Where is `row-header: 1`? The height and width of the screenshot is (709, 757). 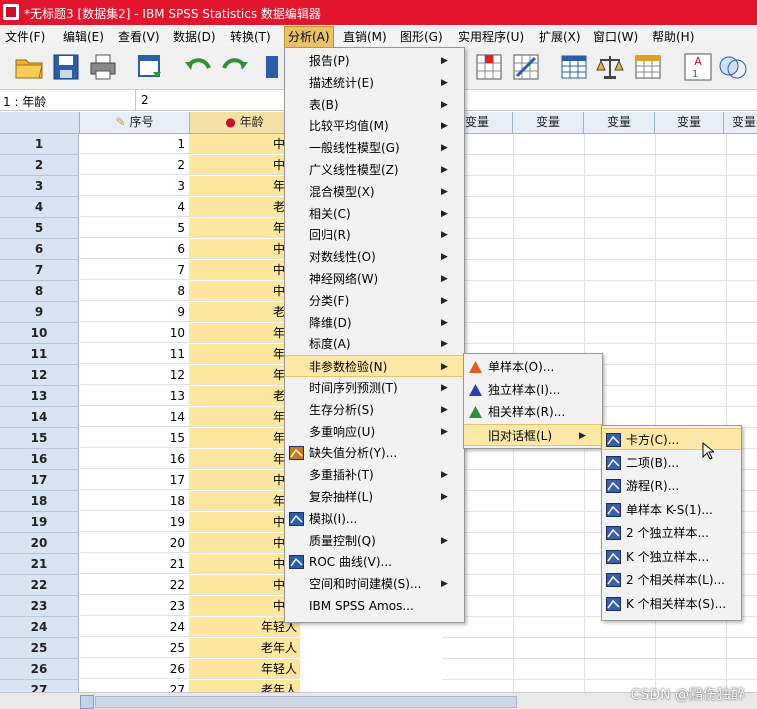
row-header: 1 is located at coordinates (39, 144).